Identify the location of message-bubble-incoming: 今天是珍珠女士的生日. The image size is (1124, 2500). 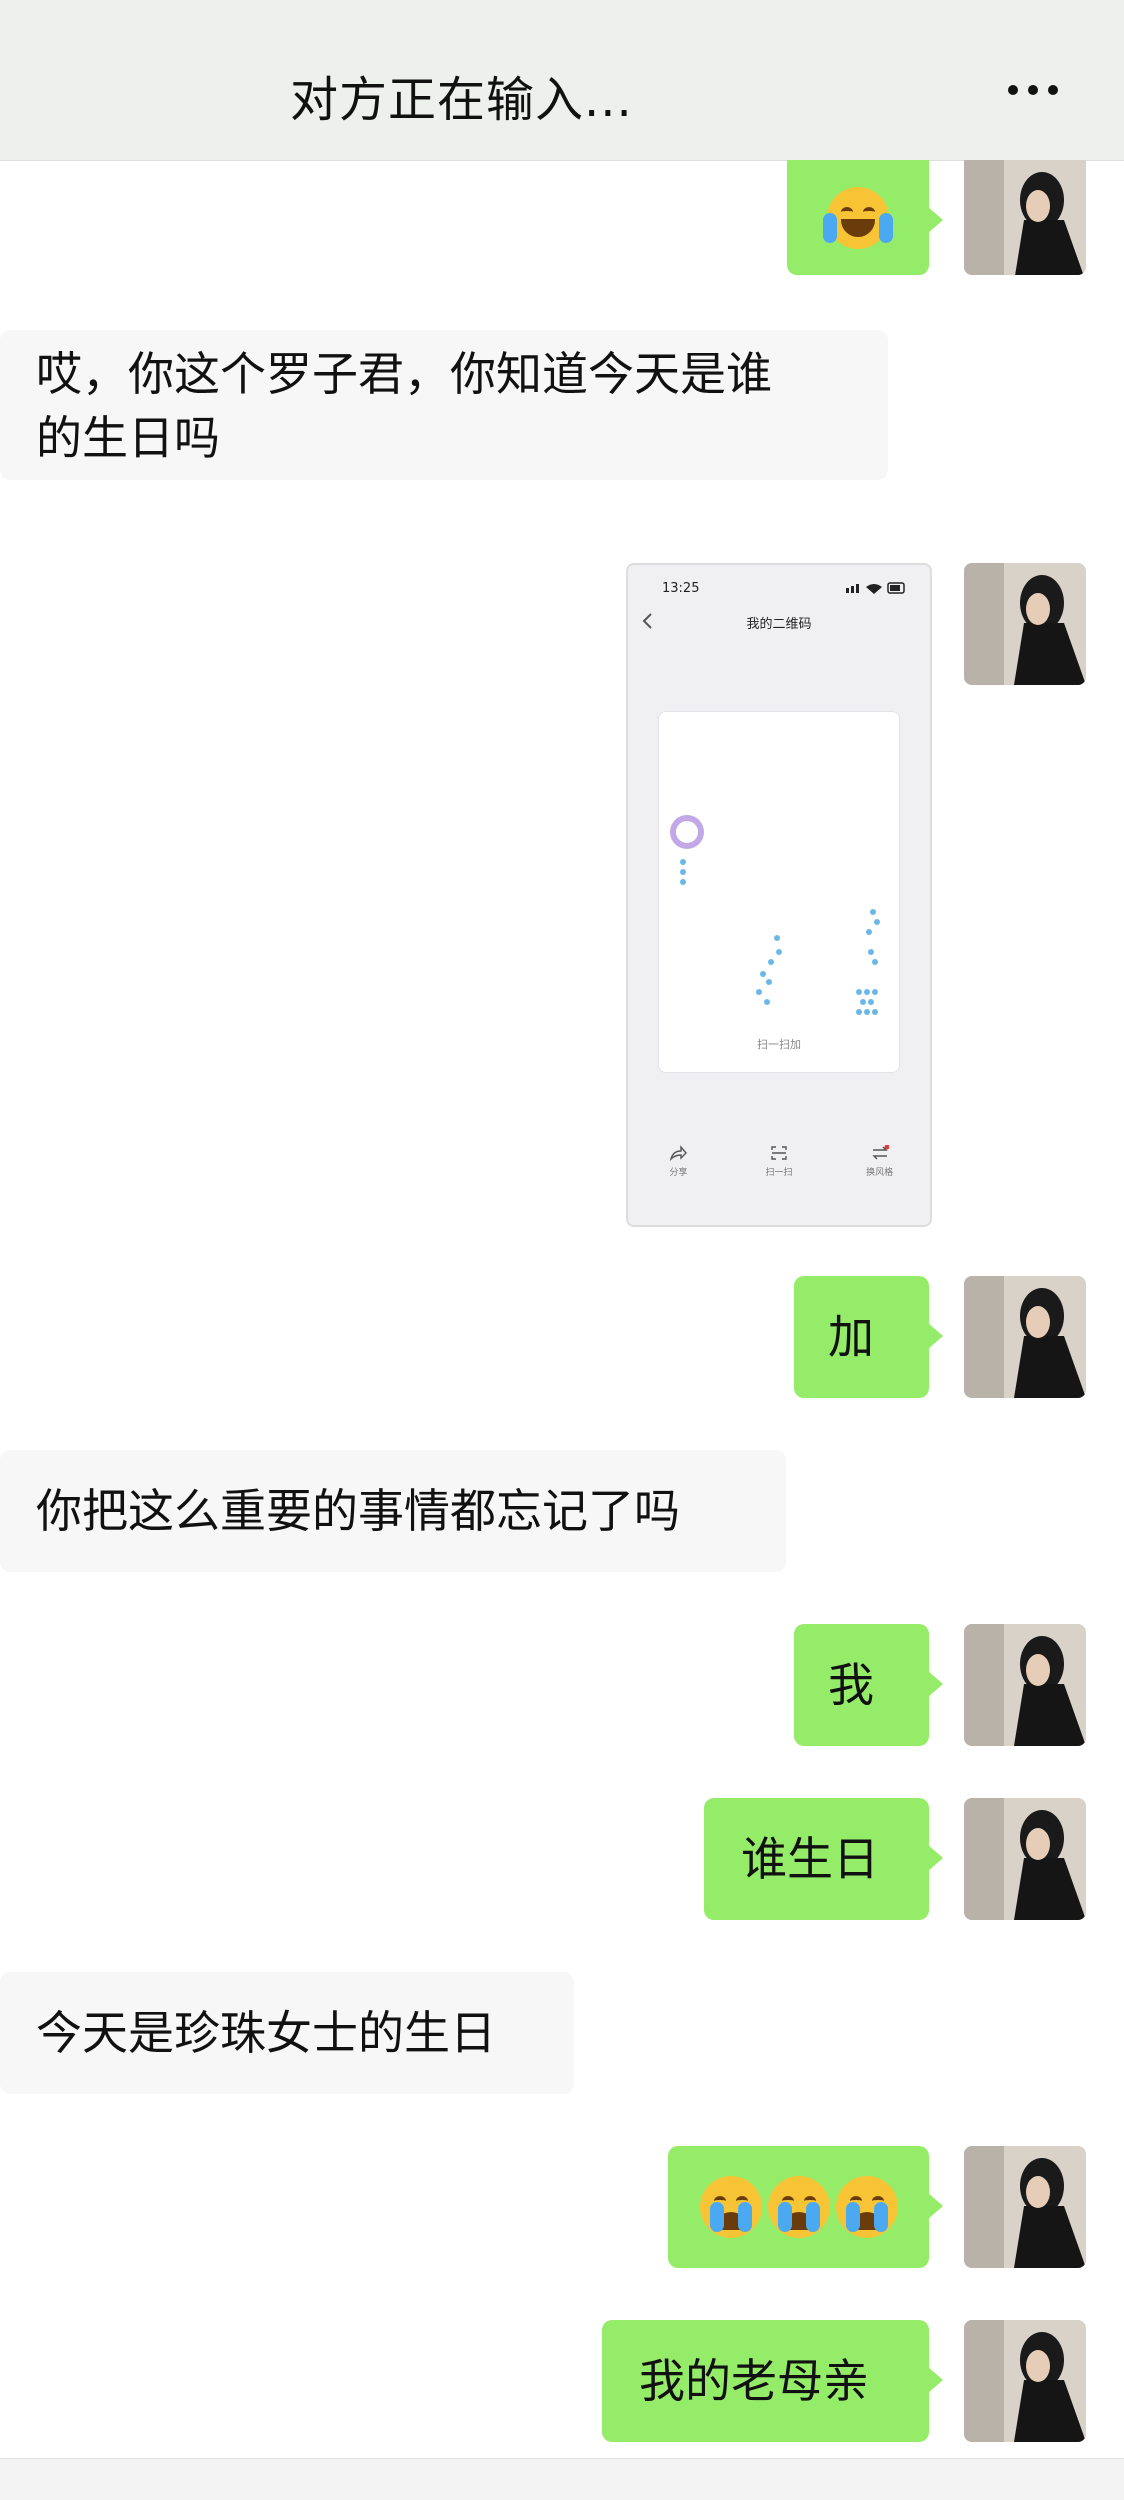
(287, 2033).